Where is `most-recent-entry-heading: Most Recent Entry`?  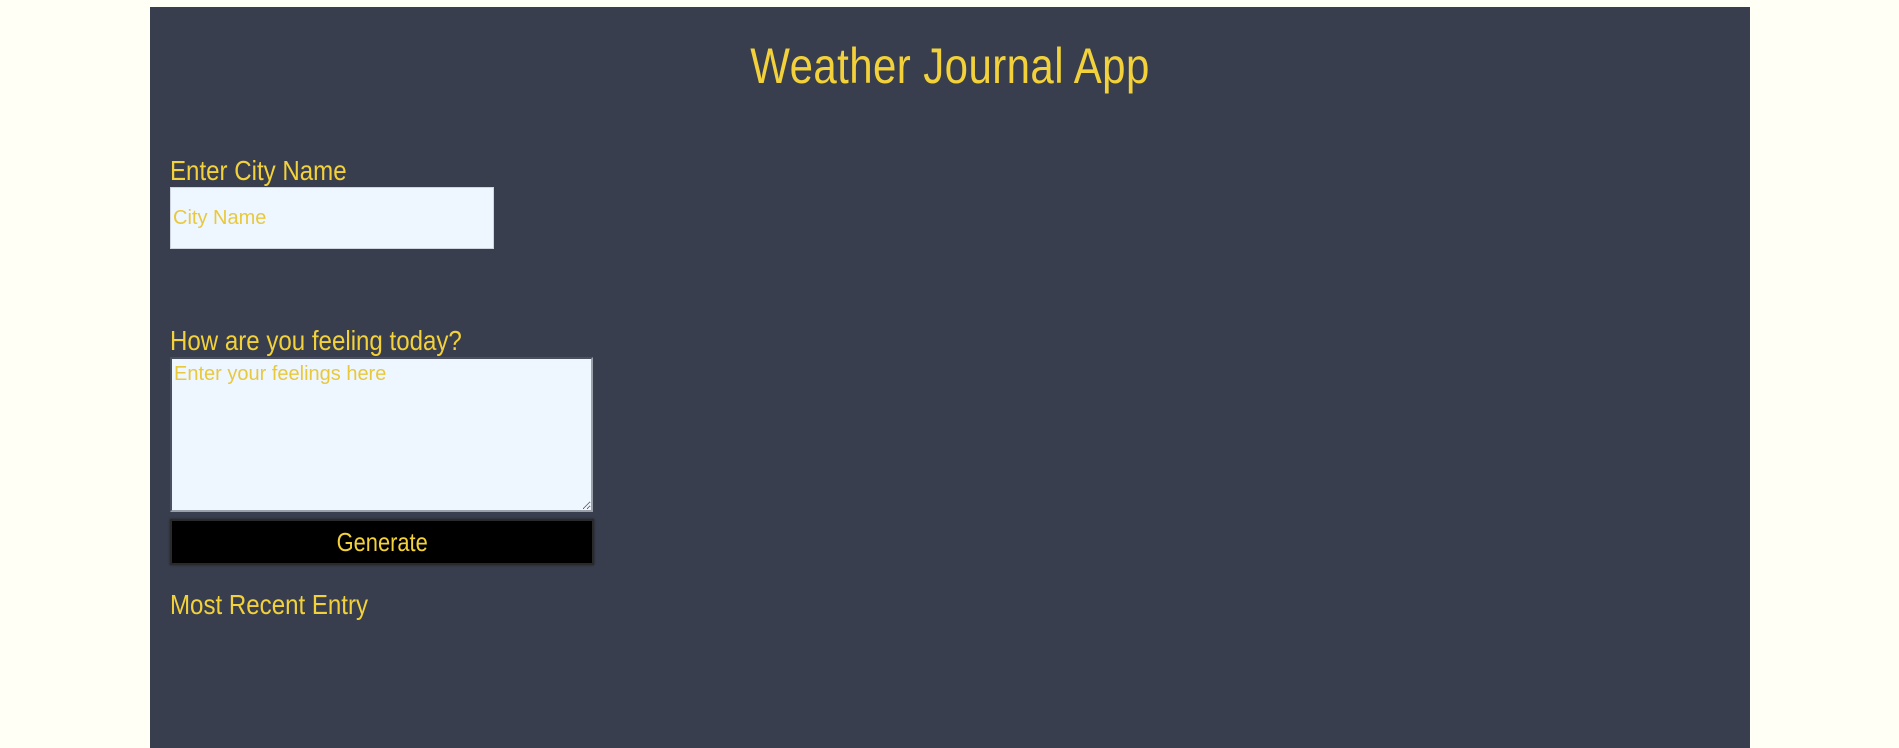 most-recent-entry-heading: Most Recent Entry is located at coordinates (269, 604).